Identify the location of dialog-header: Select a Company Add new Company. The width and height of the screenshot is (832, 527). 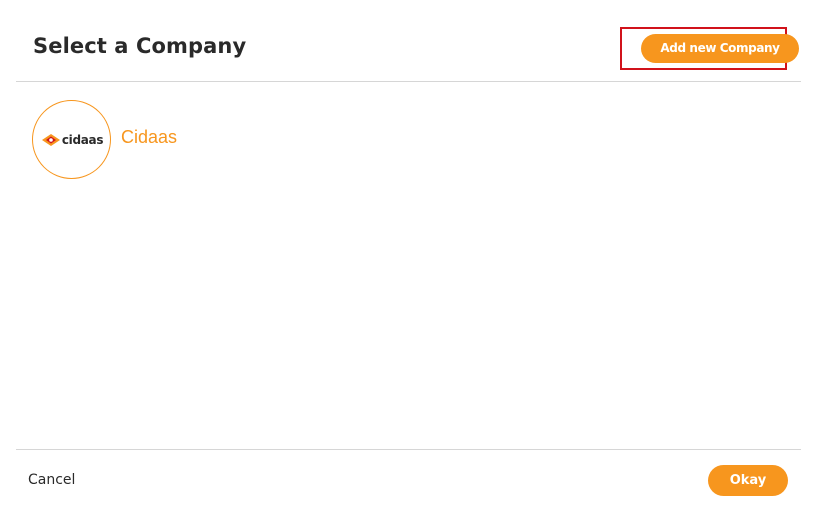
(408, 41).